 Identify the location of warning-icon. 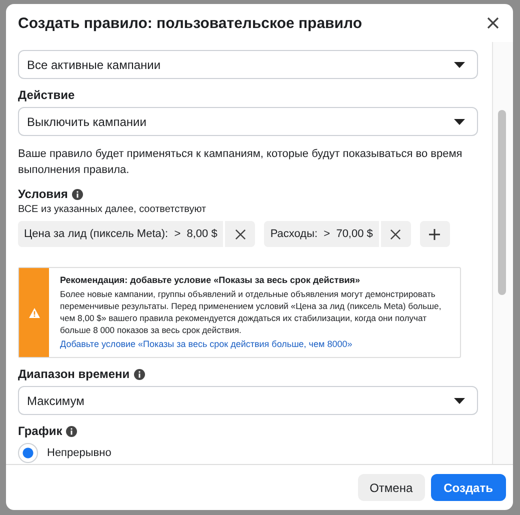
(34, 313).